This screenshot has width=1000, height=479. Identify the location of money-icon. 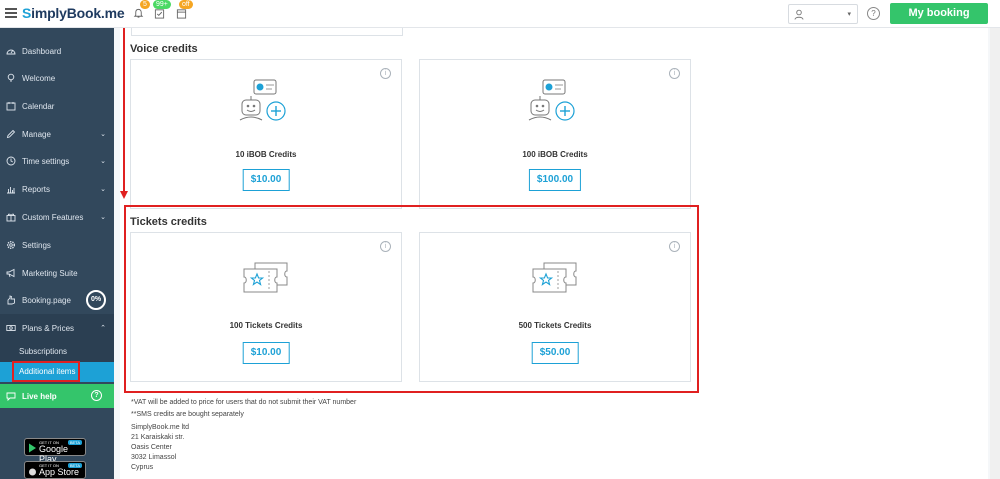
(11, 328).